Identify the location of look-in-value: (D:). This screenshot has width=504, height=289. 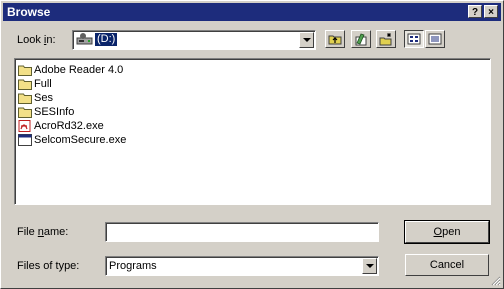
(106, 39).